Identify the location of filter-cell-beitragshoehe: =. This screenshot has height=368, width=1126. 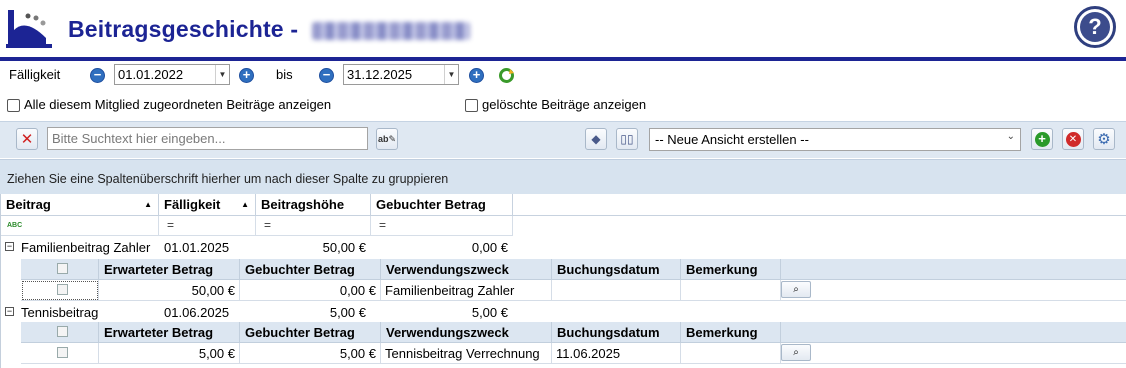
(313, 226).